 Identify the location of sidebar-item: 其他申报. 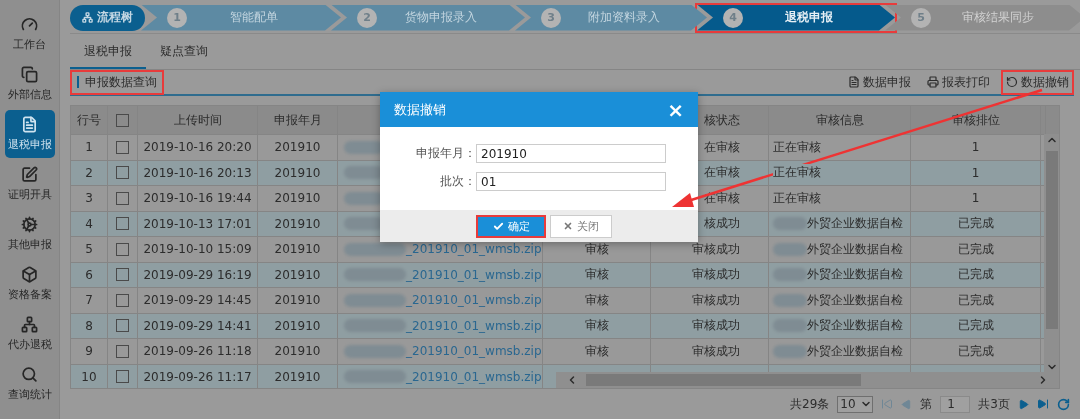
(29, 234).